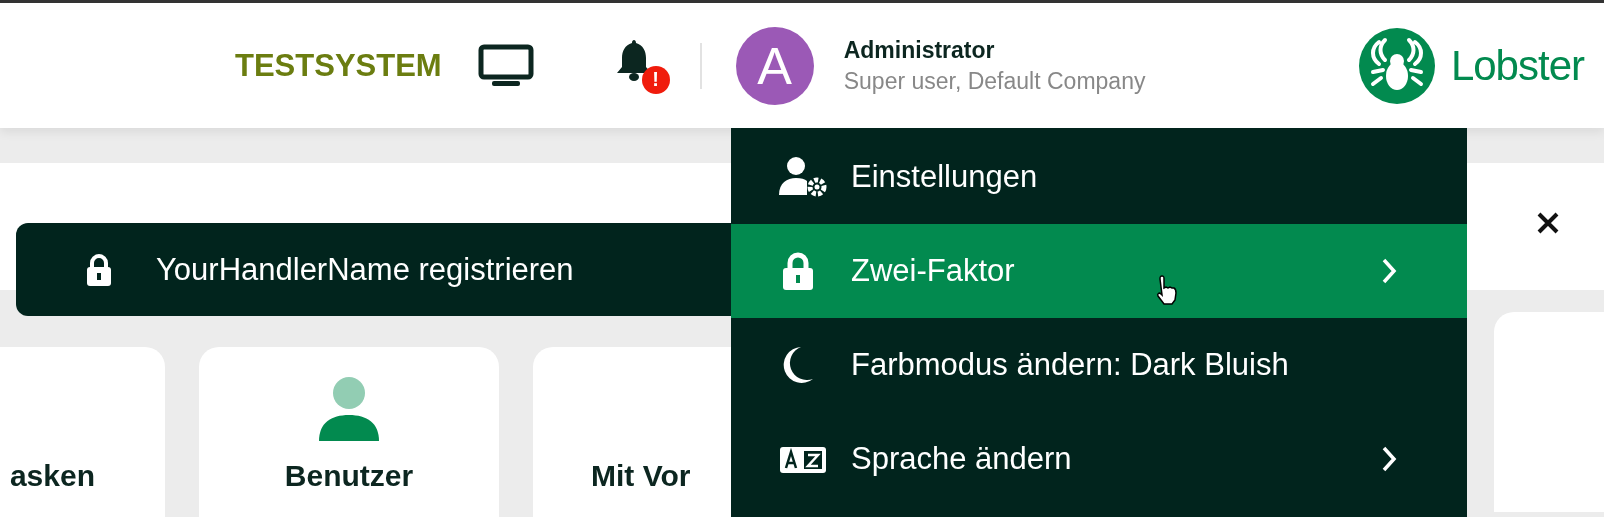 The height and width of the screenshot is (517, 1604). Describe the element at coordinates (1099, 271) in the screenshot. I see `menu-item: Zwei-Faktor` at that location.